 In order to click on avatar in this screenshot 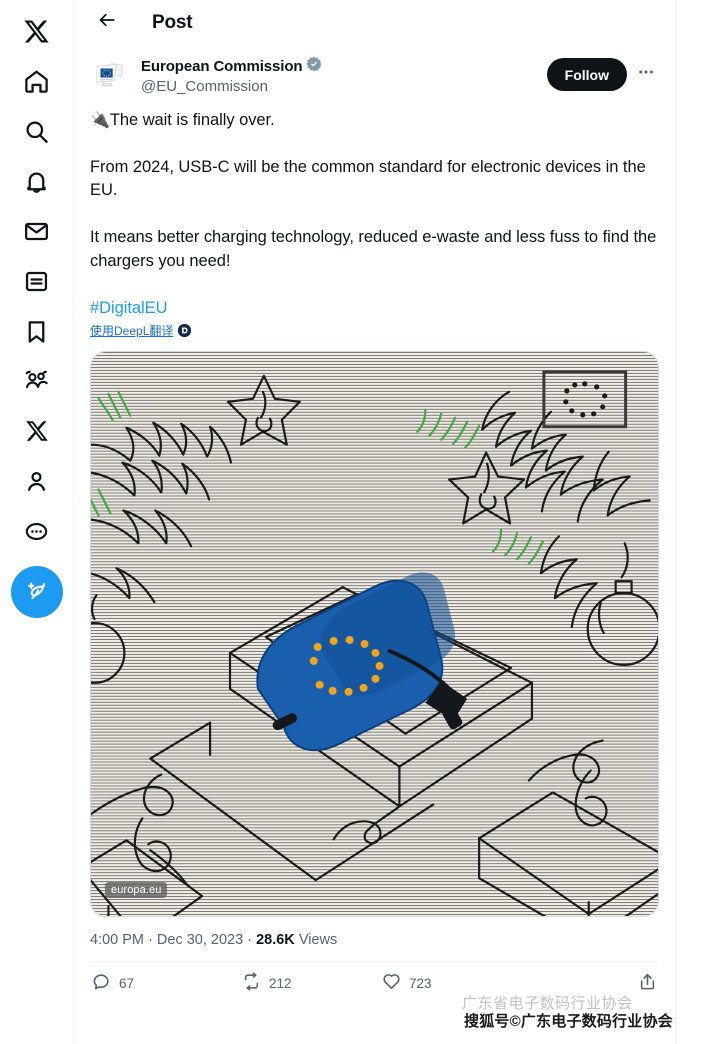, I will do `click(110, 76)`.